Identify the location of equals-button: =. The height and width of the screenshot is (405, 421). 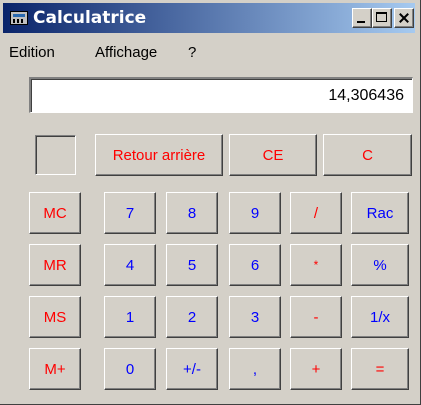
(380, 369).